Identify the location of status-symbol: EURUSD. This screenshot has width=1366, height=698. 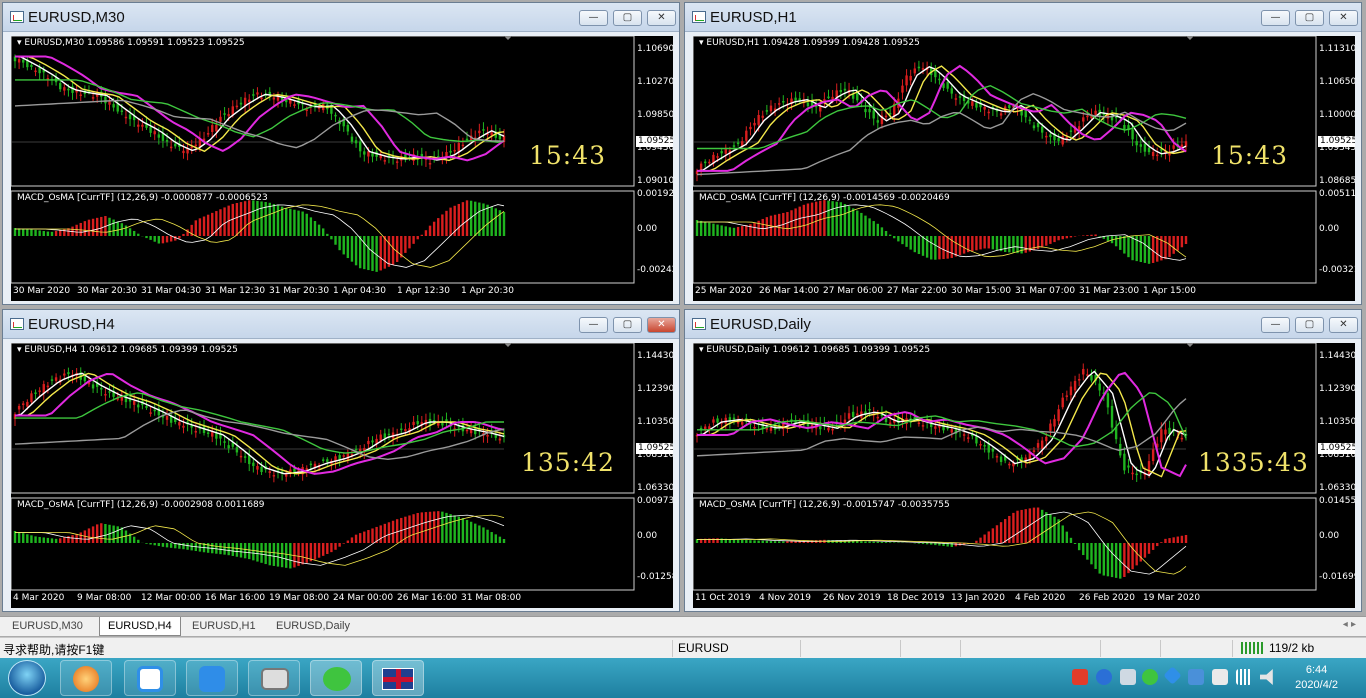
(703, 648).